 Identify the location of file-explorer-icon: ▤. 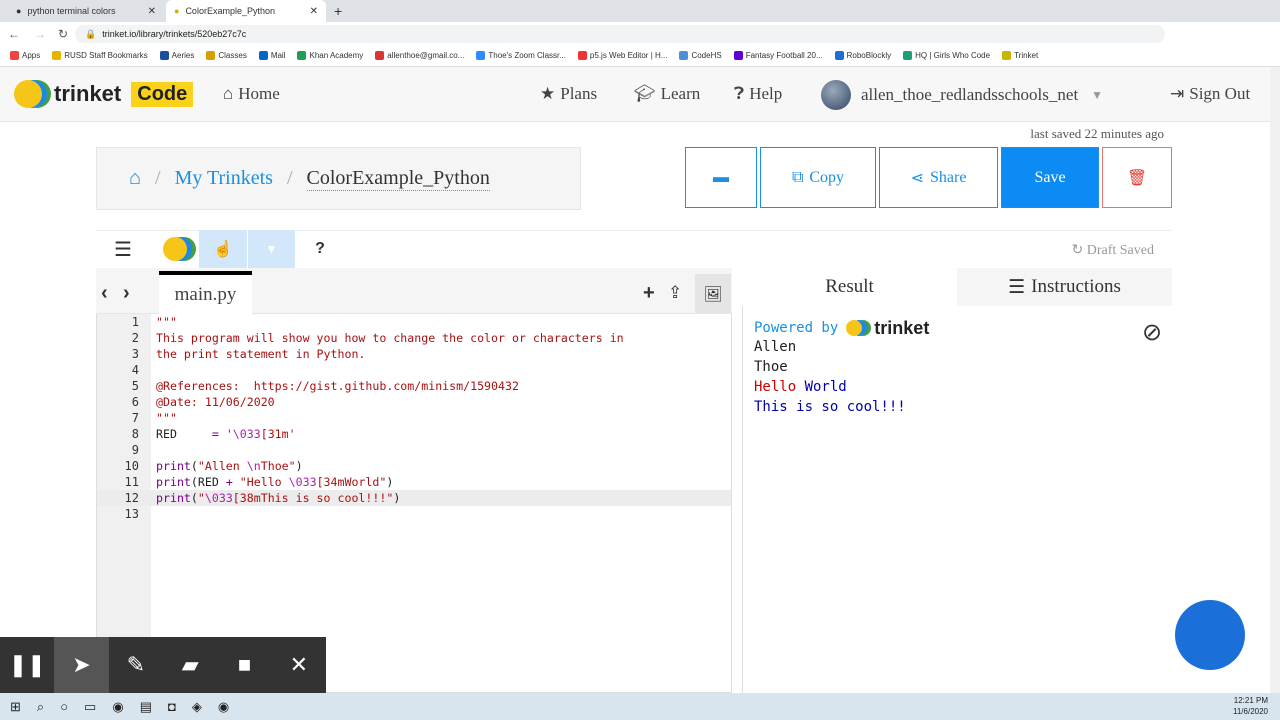
(146, 707).